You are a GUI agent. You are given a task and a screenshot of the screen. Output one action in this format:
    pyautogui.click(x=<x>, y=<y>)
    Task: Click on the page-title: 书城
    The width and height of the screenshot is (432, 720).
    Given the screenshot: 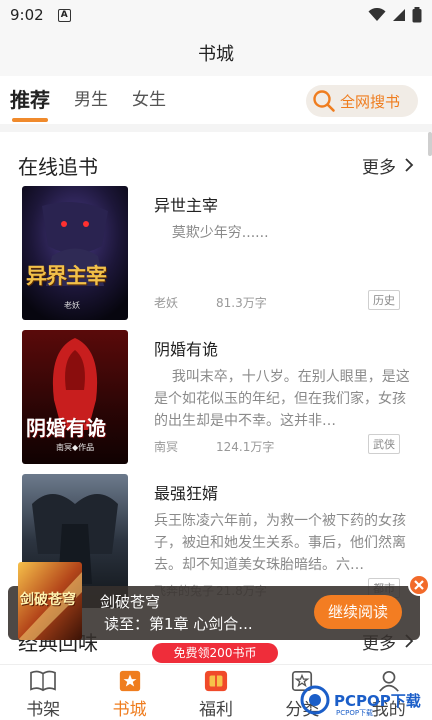 What is the action you would take?
    pyautogui.click(x=216, y=54)
    